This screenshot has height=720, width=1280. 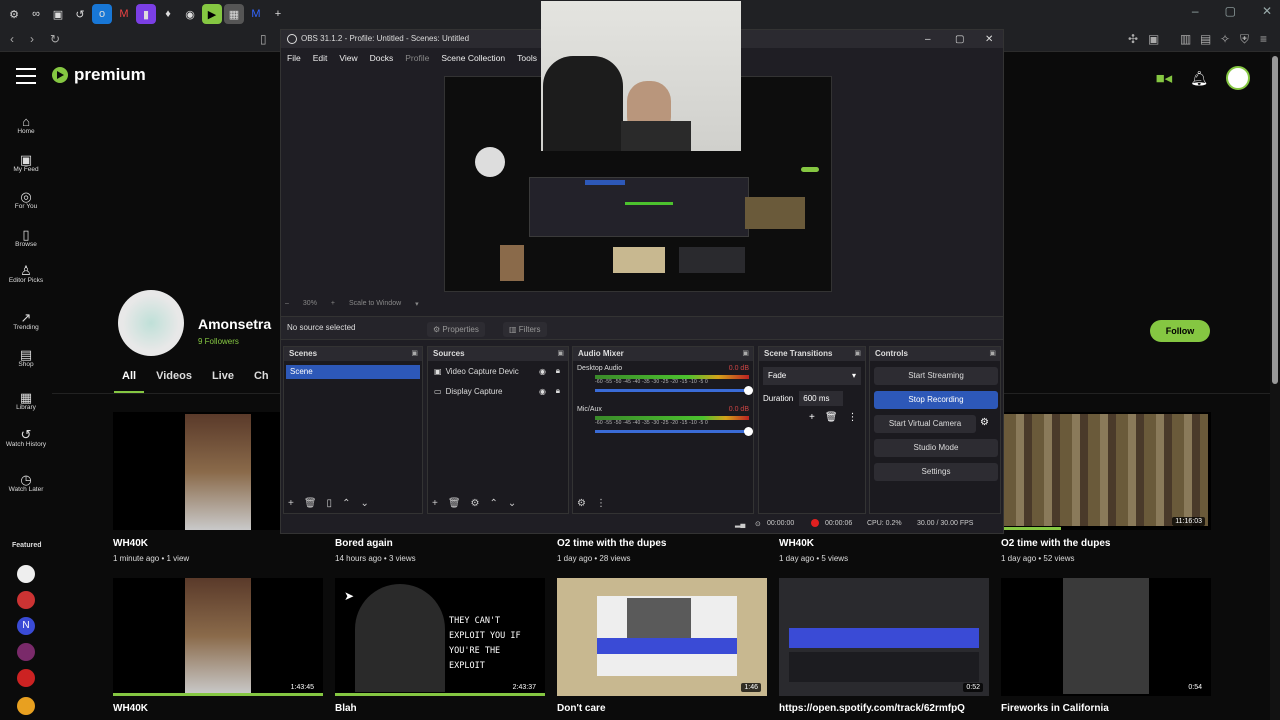 I want to click on video-title: https://open.spotify.com/track/62rmfpQ, so click(x=872, y=708).